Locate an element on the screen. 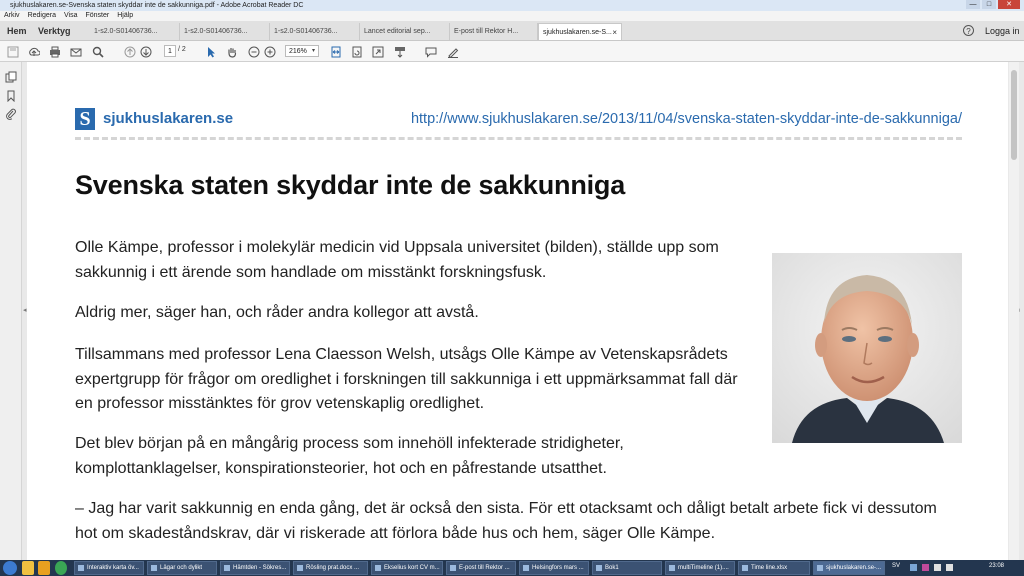 This screenshot has height=576, width=1024. comment-icon is located at coordinates (430, 51).